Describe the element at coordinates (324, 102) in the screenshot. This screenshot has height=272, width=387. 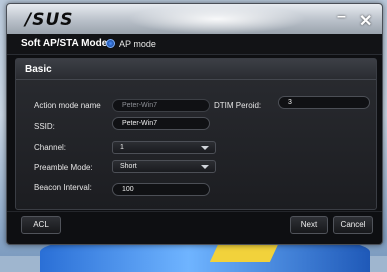
I see `dtim-period-field: 3` at that location.